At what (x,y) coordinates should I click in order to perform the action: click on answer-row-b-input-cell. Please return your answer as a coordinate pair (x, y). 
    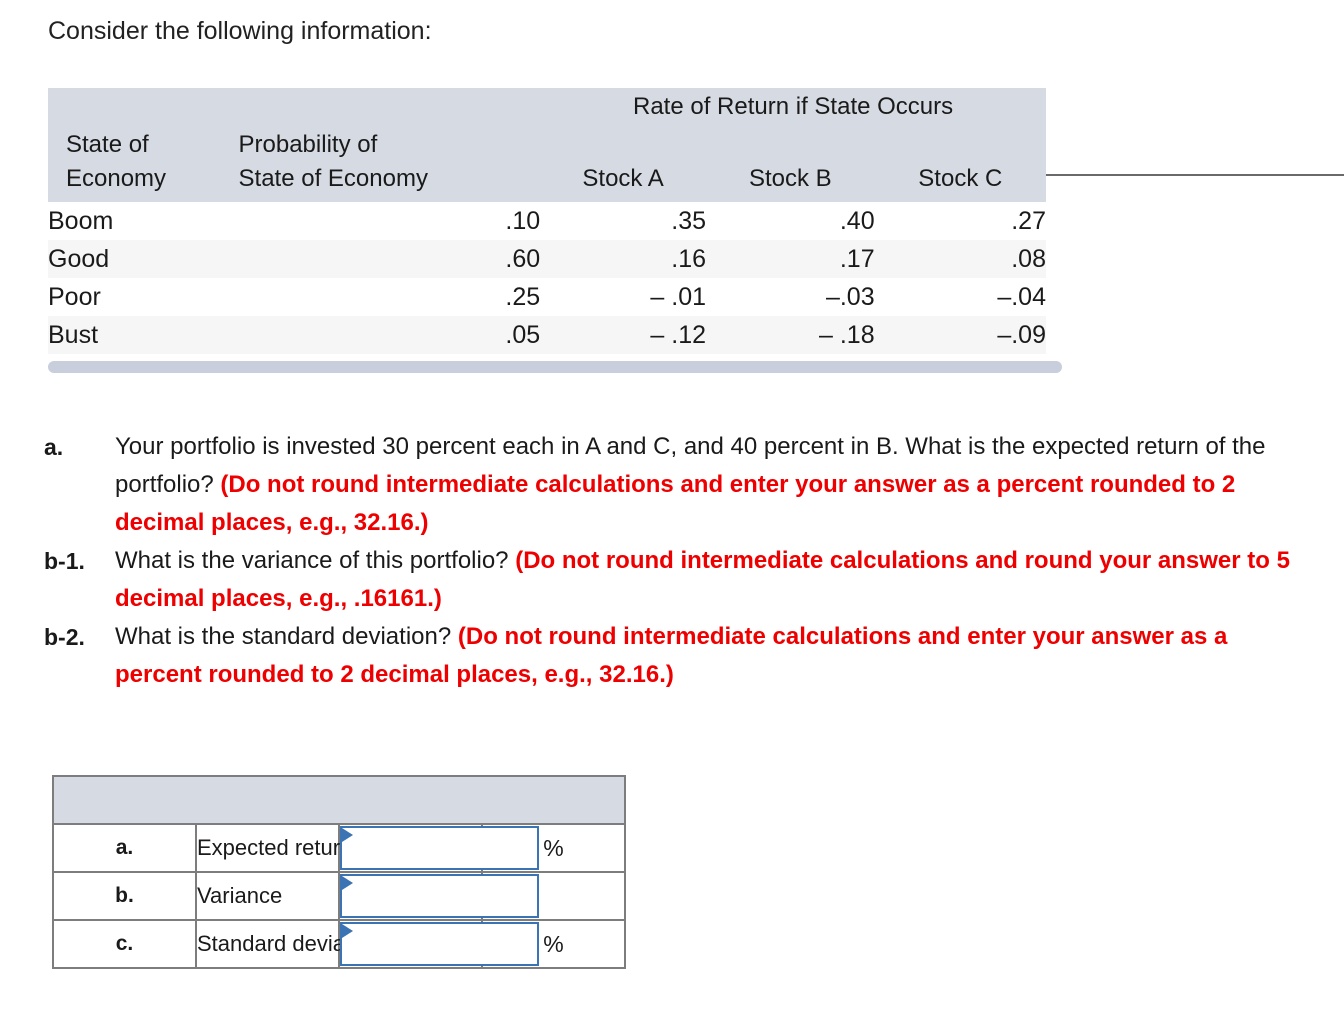
    Looking at the image, I should click on (438, 896).